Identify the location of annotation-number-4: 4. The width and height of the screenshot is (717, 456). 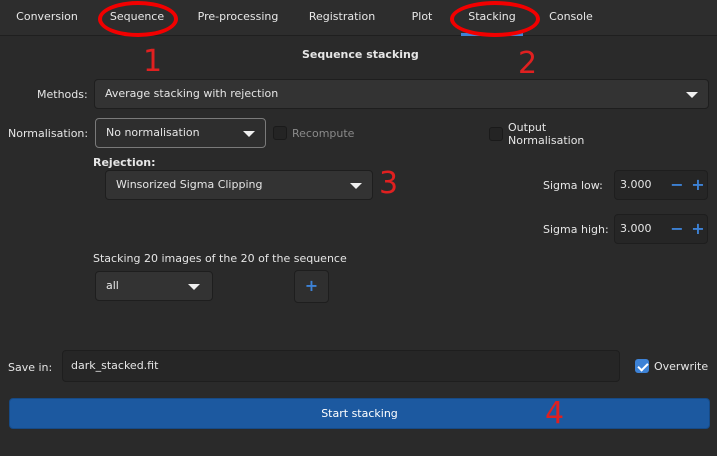
(555, 413).